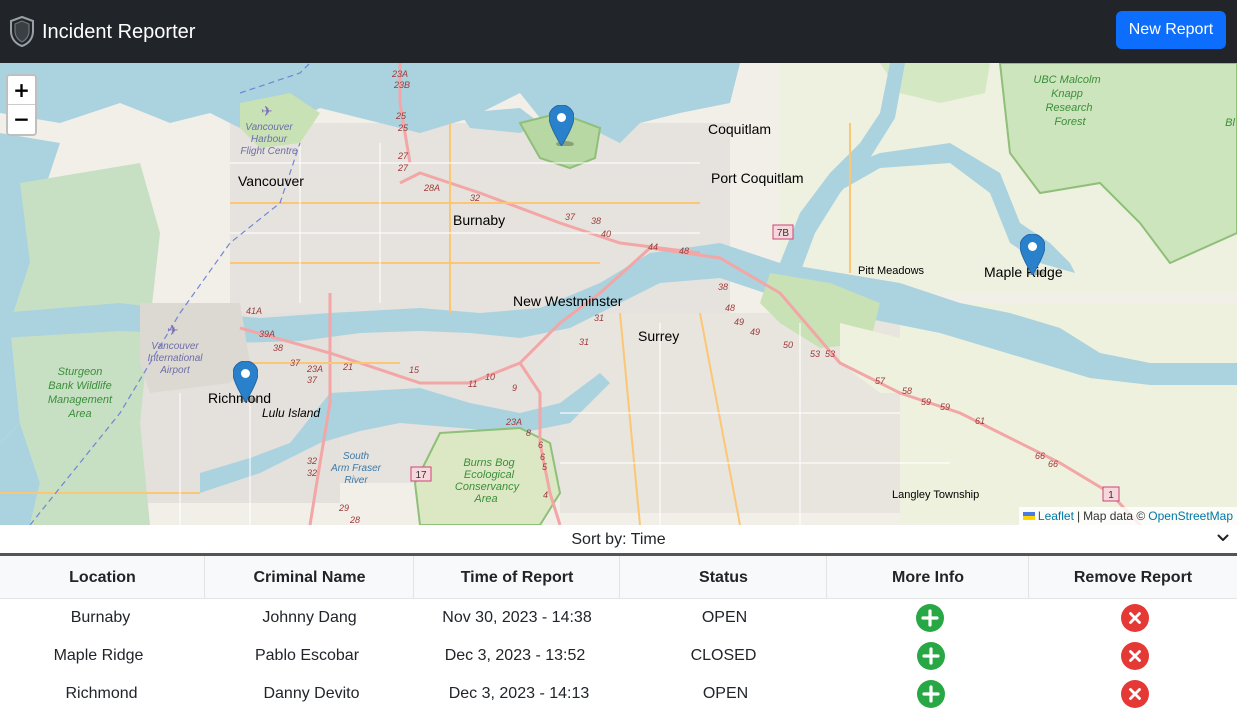  Describe the element at coordinates (479, 220) in the screenshot. I see `label-burnaby: Burnaby` at that location.